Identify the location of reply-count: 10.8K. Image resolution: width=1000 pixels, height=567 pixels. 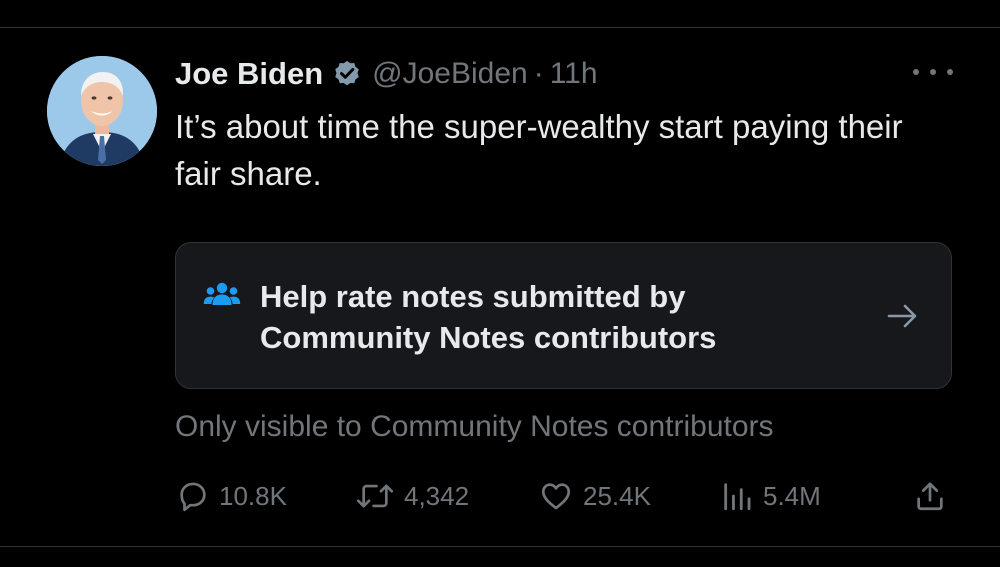
(253, 495).